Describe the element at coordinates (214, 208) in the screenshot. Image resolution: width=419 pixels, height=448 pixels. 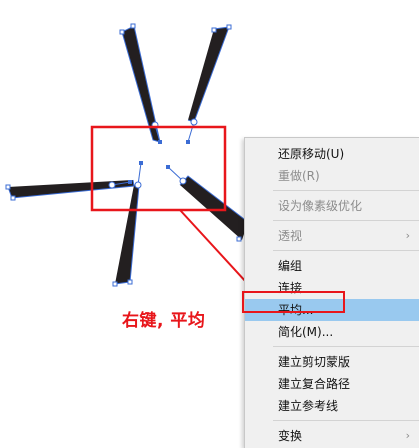
I see `spike-right` at that location.